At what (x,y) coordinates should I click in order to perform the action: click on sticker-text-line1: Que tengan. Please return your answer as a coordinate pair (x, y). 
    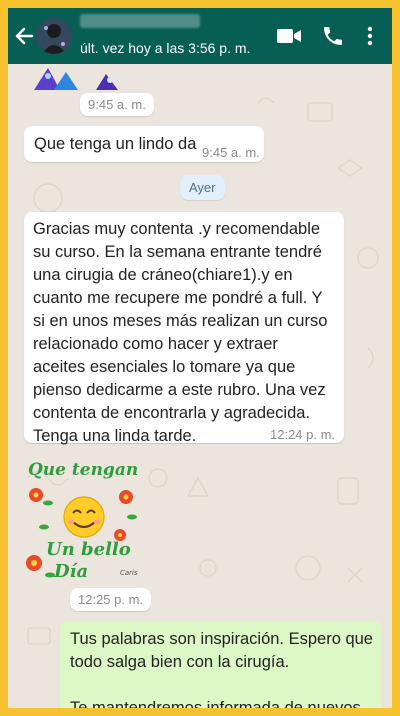
    Looking at the image, I should click on (83, 470).